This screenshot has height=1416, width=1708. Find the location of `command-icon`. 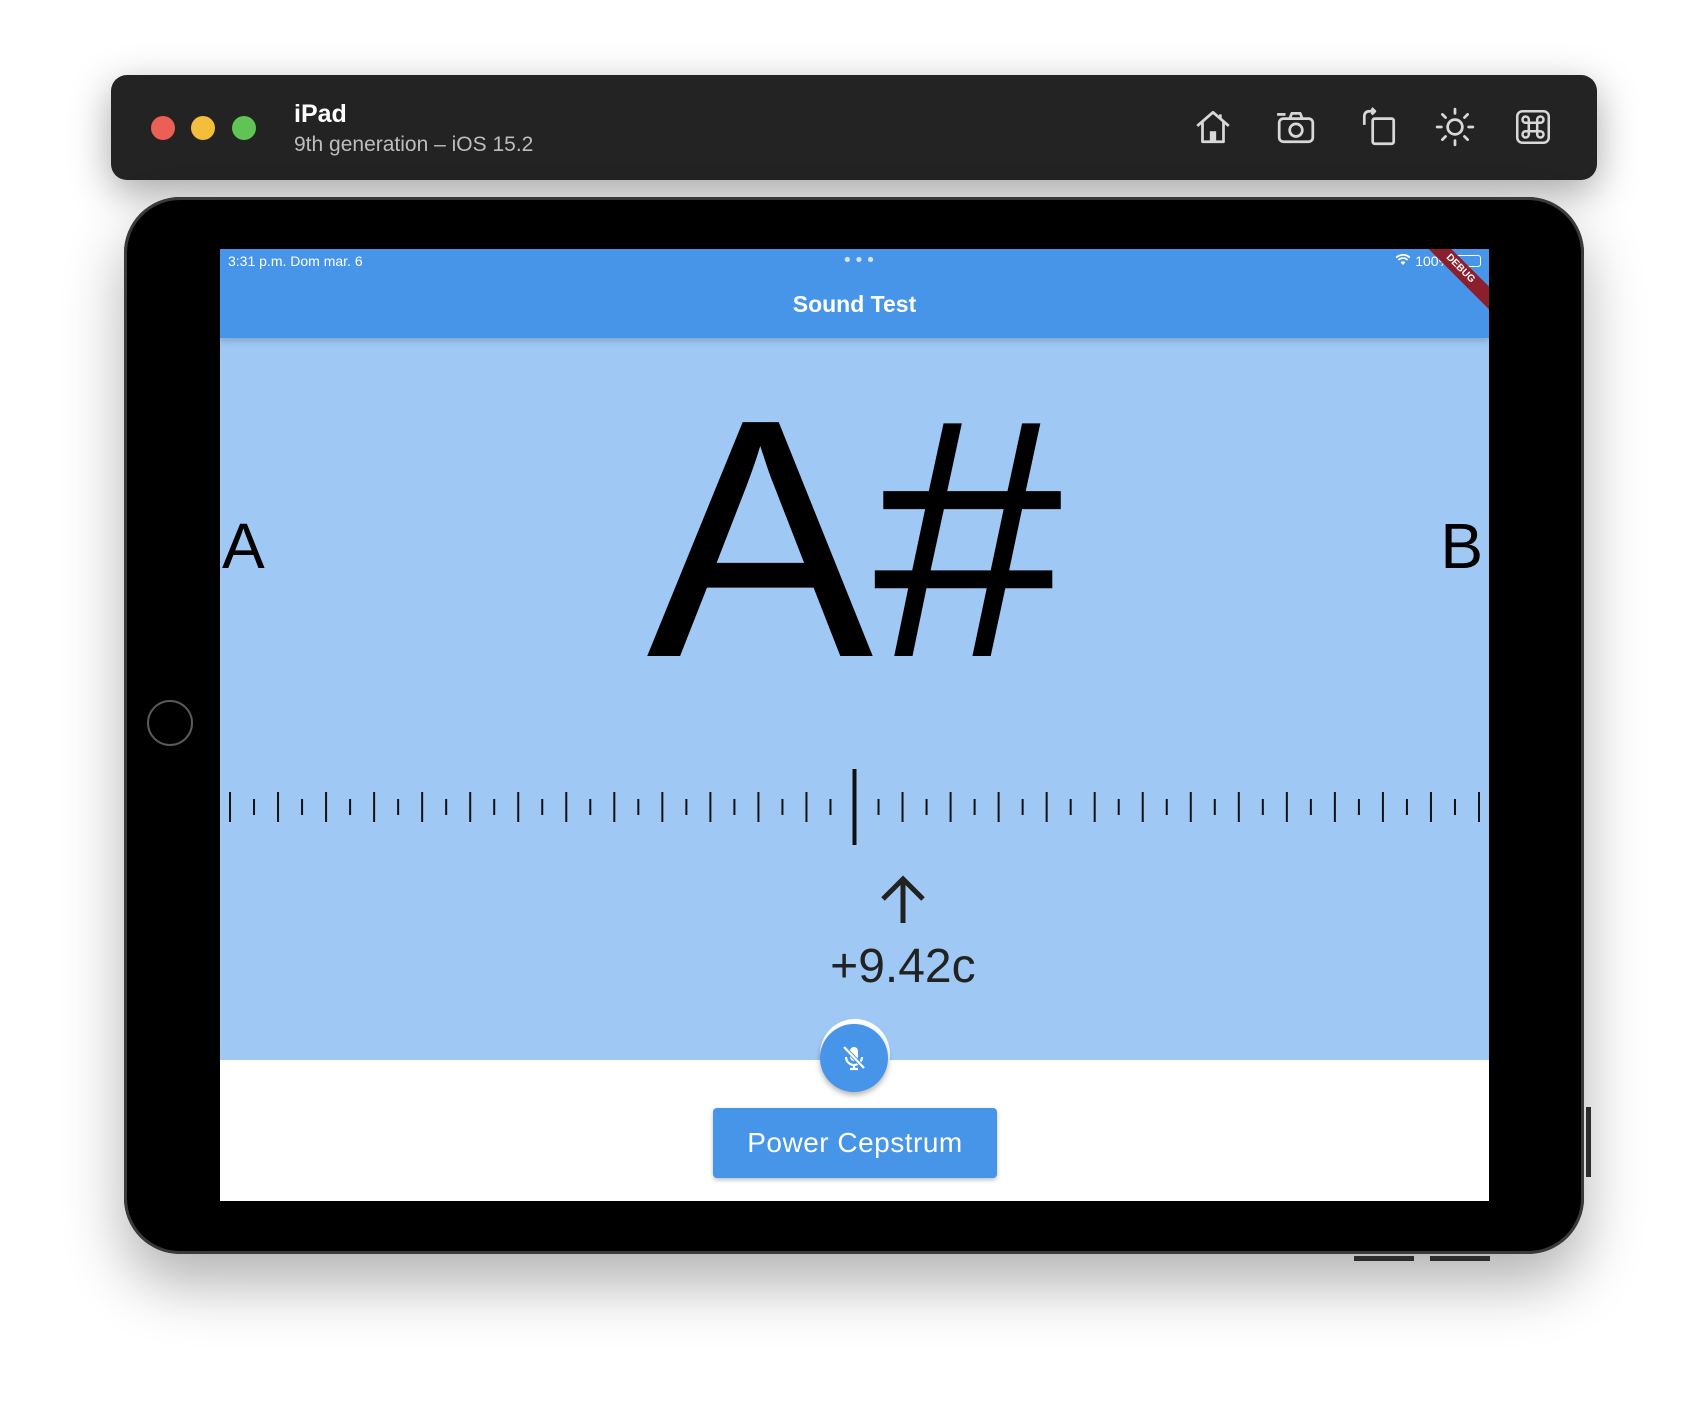

command-icon is located at coordinates (1533, 127).